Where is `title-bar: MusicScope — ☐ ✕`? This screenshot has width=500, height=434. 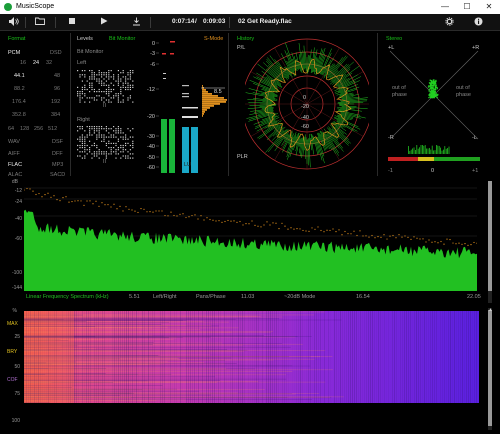
title-bar: MusicScope — ☐ ✕ is located at coordinates (250, 7).